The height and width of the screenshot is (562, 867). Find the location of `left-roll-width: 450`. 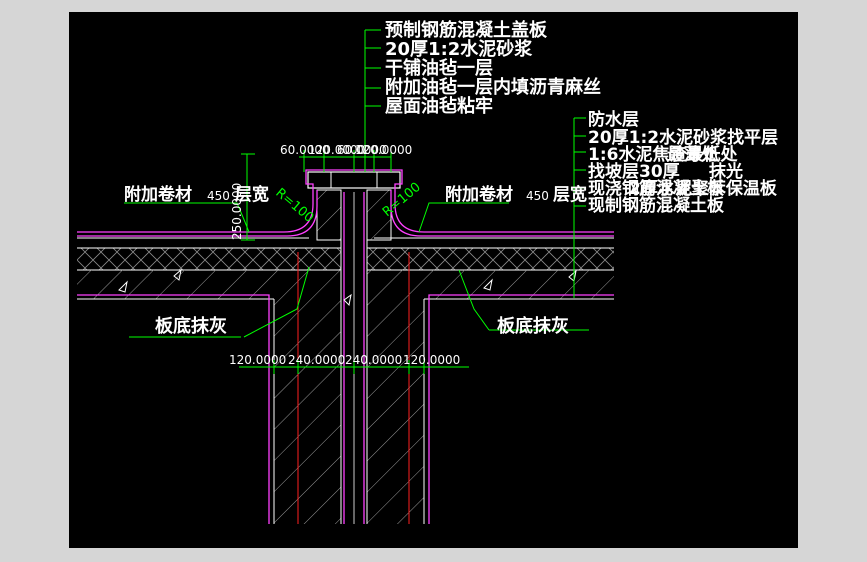

left-roll-width: 450 is located at coordinates (218, 196).